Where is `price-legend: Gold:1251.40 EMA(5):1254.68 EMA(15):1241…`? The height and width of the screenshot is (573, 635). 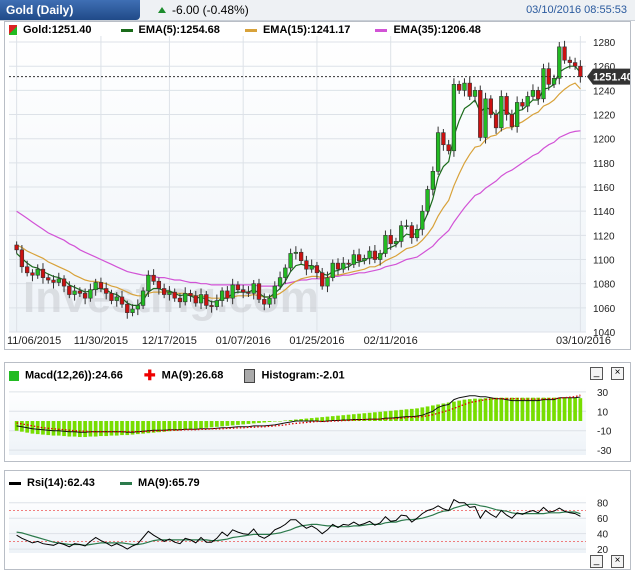
price-legend: Gold:1251.40 EMA(5):1254.68 EMA(15):1241… is located at coordinates (245, 30).